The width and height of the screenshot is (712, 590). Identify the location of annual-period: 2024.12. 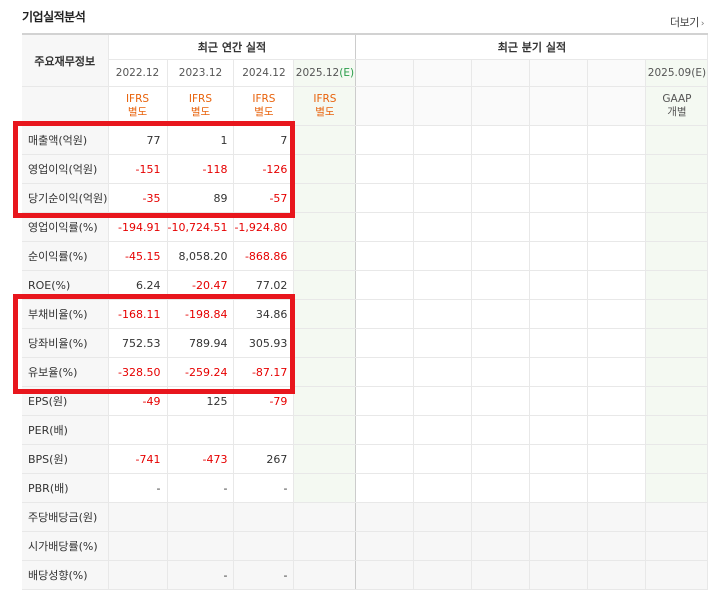
(264, 73).